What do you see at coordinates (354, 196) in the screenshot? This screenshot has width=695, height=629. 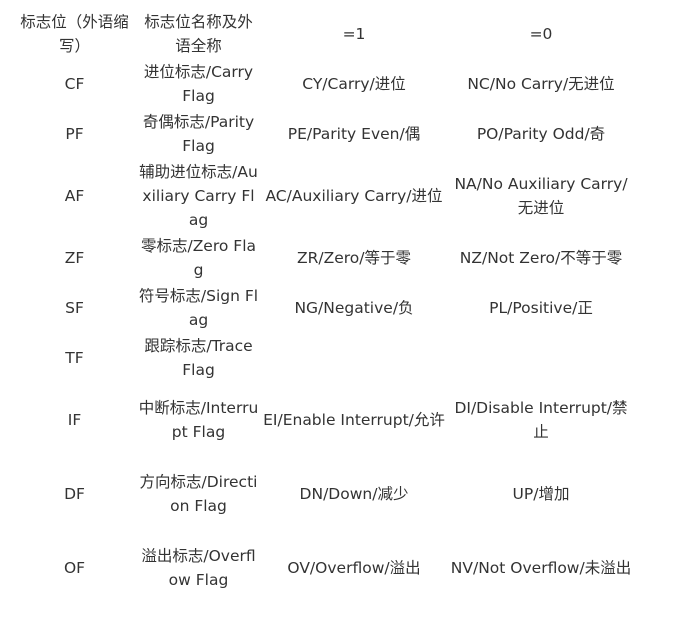 I see `set-value-cell: AC/Auxiliary Carry/进位` at bounding box center [354, 196].